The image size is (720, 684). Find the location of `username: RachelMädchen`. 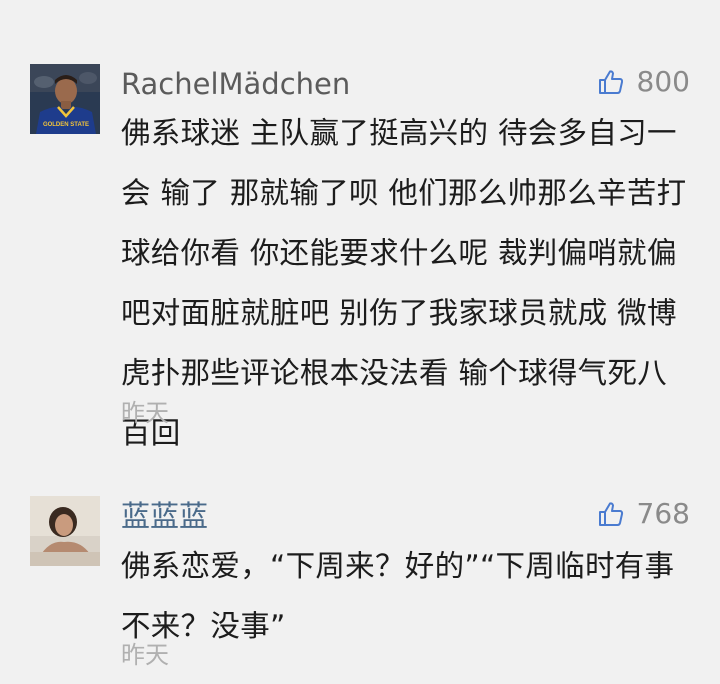

username: RachelMädchen is located at coordinates (235, 84).